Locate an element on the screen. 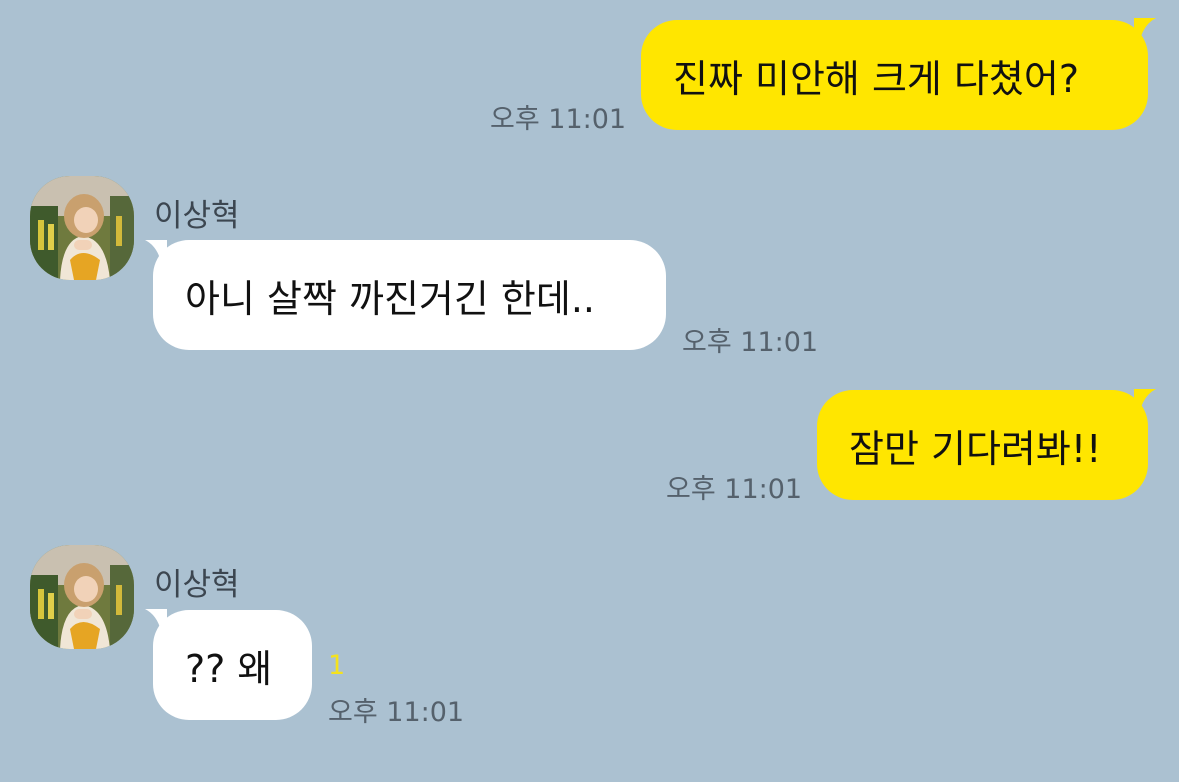  message-text: ?? 왜 is located at coordinates (229, 668).